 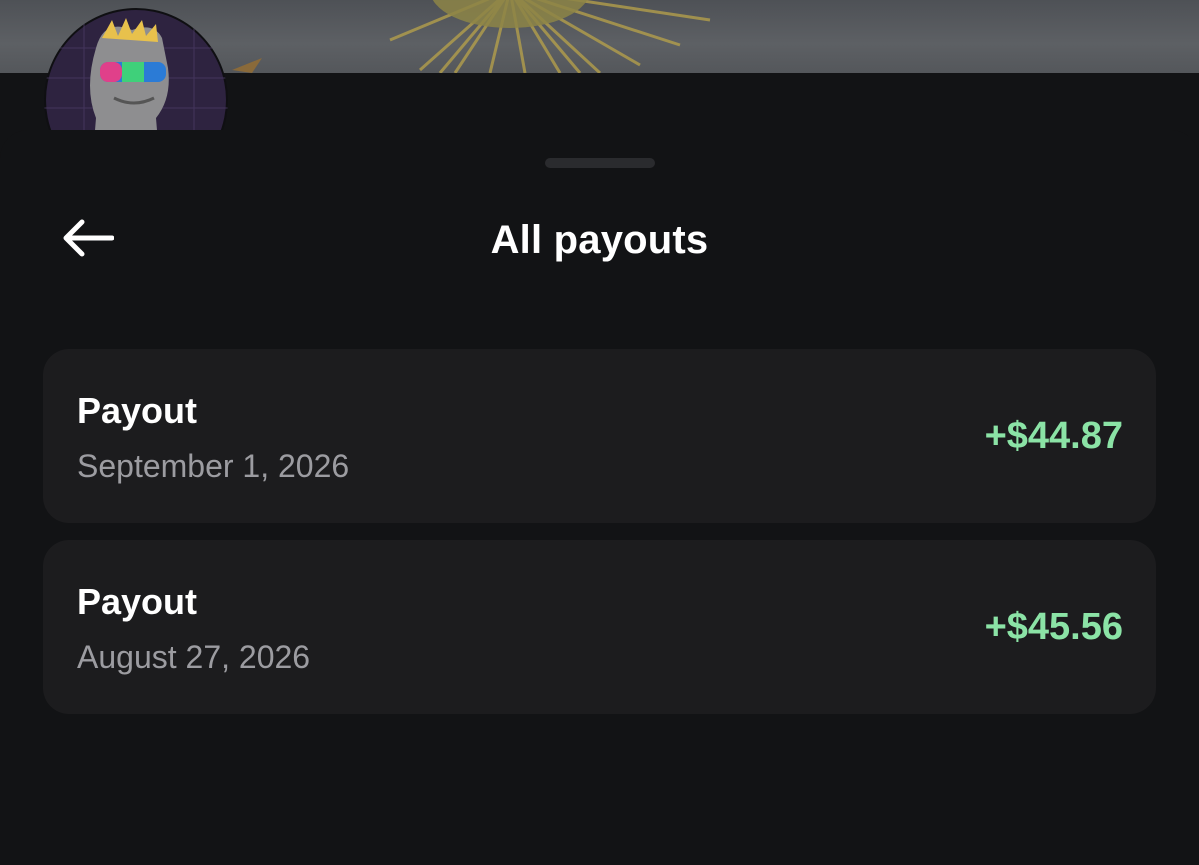 What do you see at coordinates (213, 466) in the screenshot?
I see `payout-date: September 1, 2026` at bounding box center [213, 466].